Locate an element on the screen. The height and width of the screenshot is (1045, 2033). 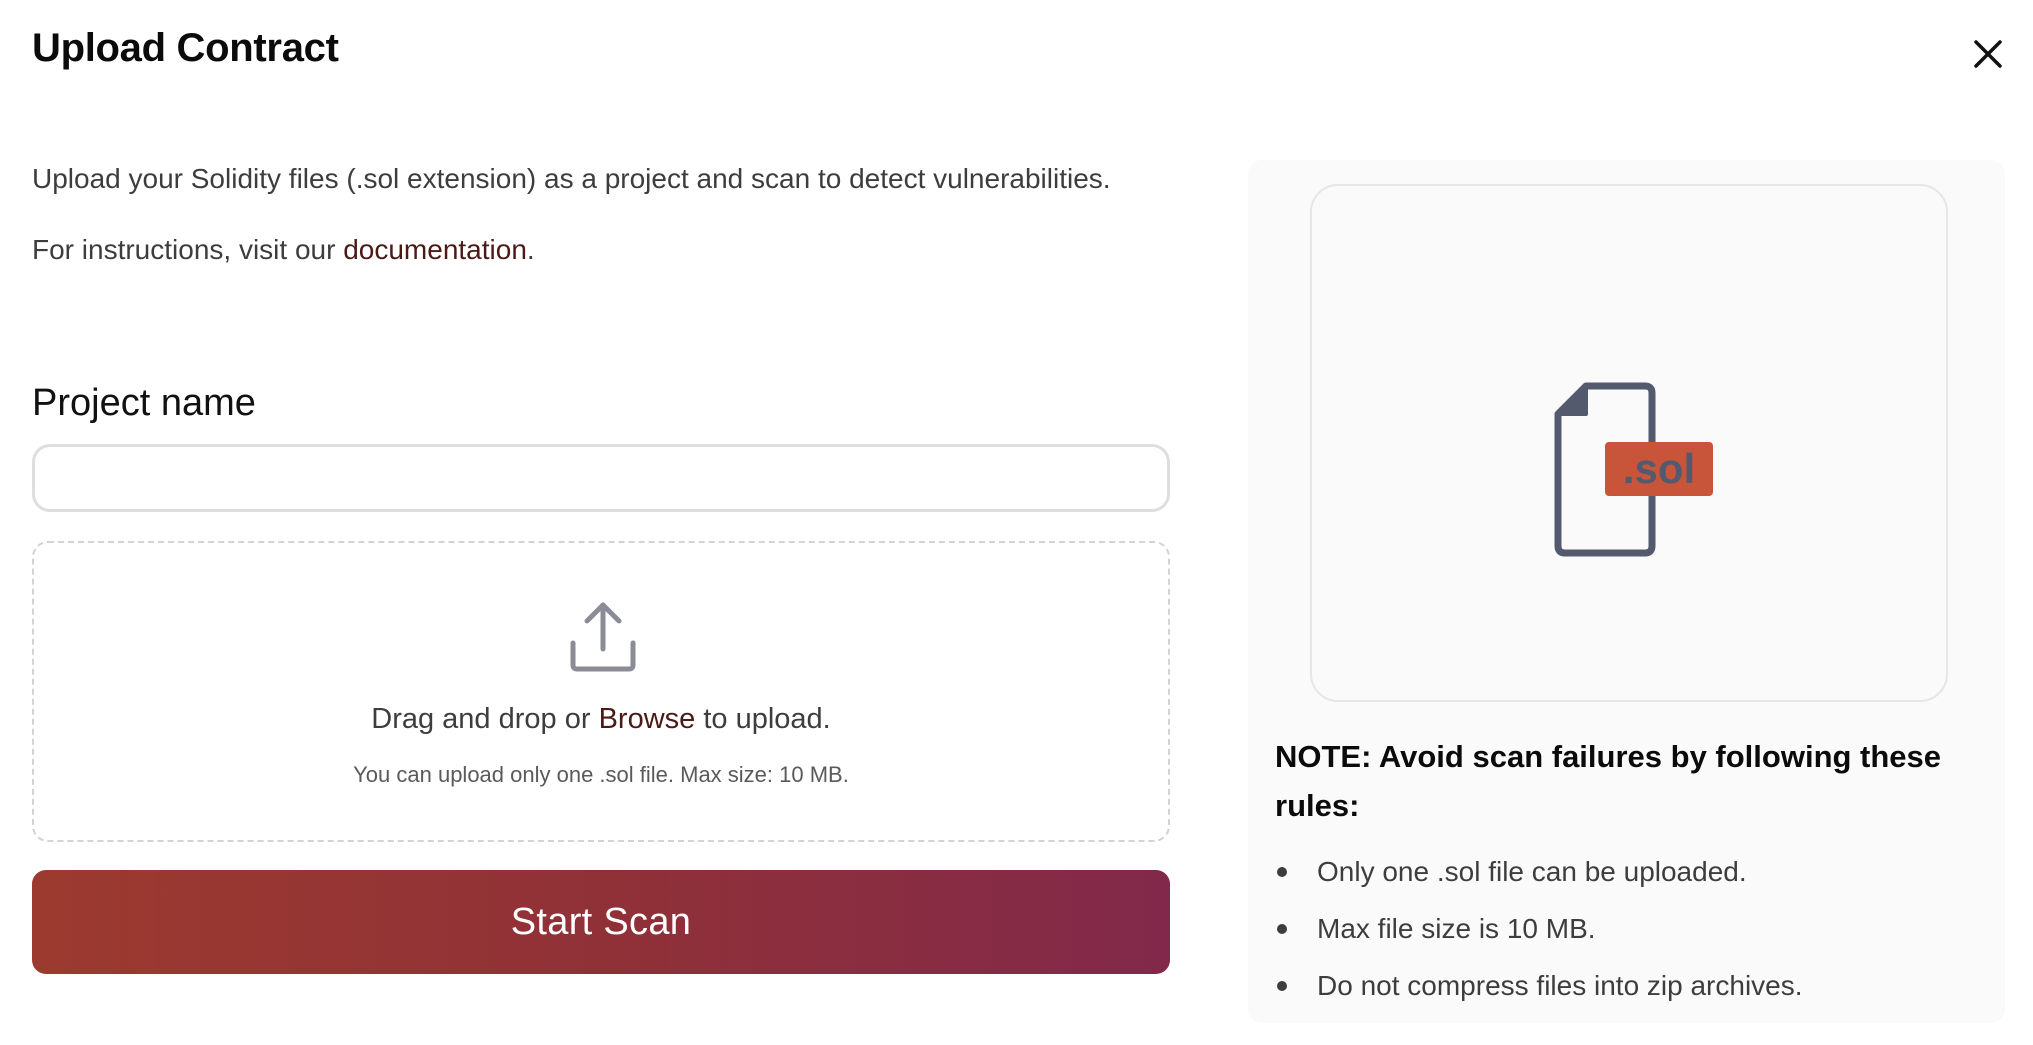
rule-item: Max file size is 10 MB. is located at coordinates (1539, 928).